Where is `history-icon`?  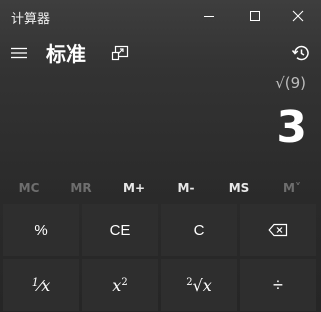 history-icon is located at coordinates (300, 53).